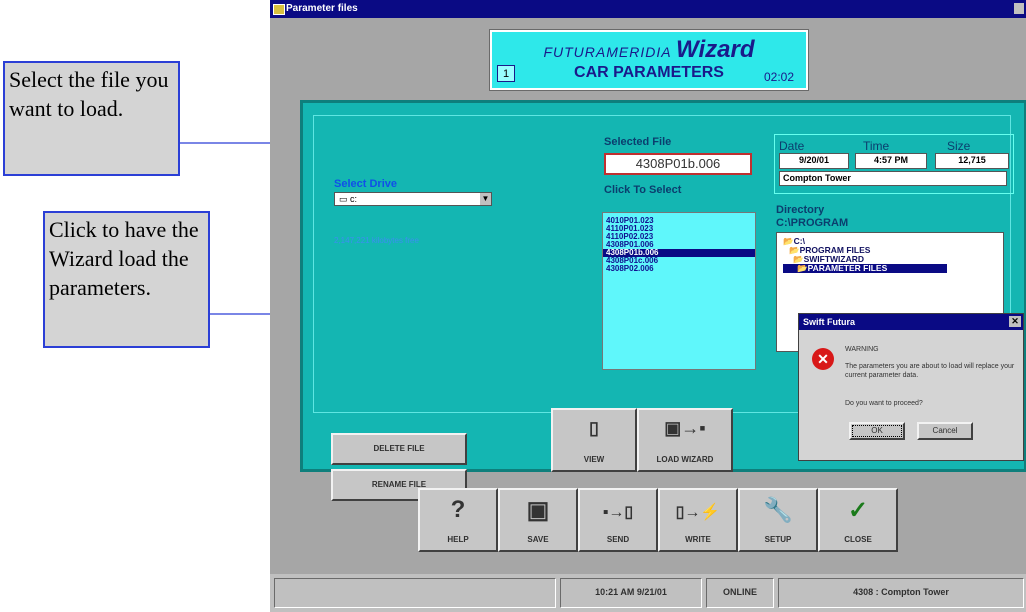 Image resolution: width=1026 pixels, height=612 pixels. What do you see at coordinates (893, 178) in the screenshot?
I see `location-value: Compton Tower` at bounding box center [893, 178].